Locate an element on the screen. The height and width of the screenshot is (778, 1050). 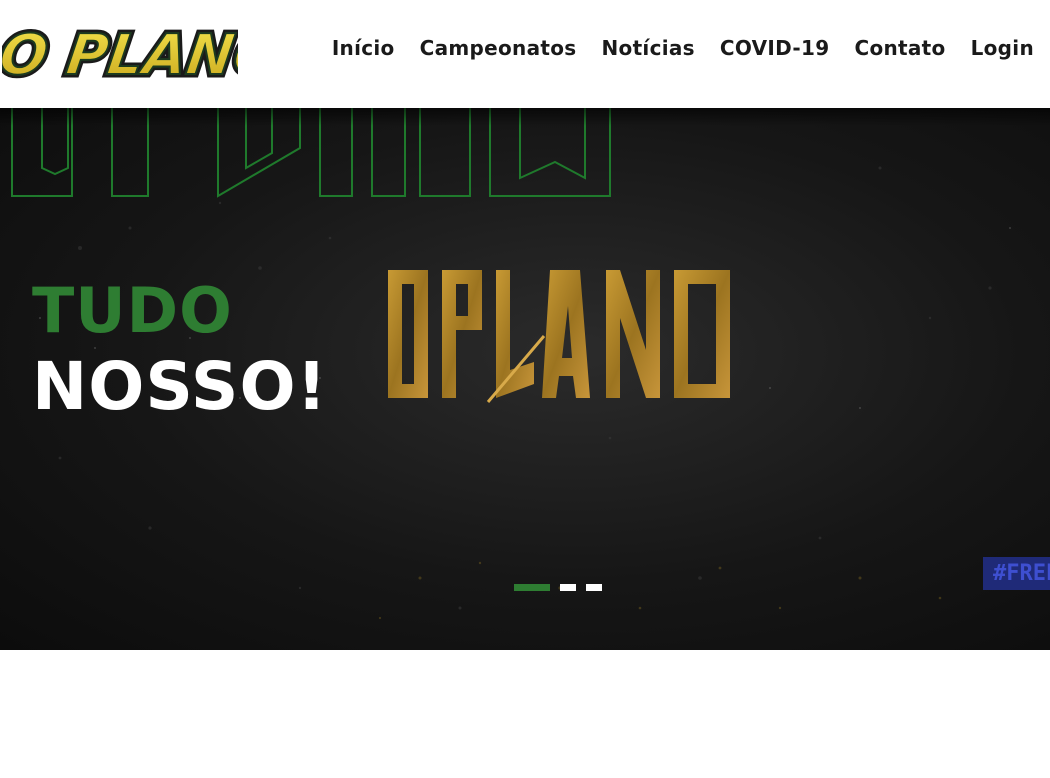
site-logo: O PLANO O PLANO is located at coordinates (120, 51).